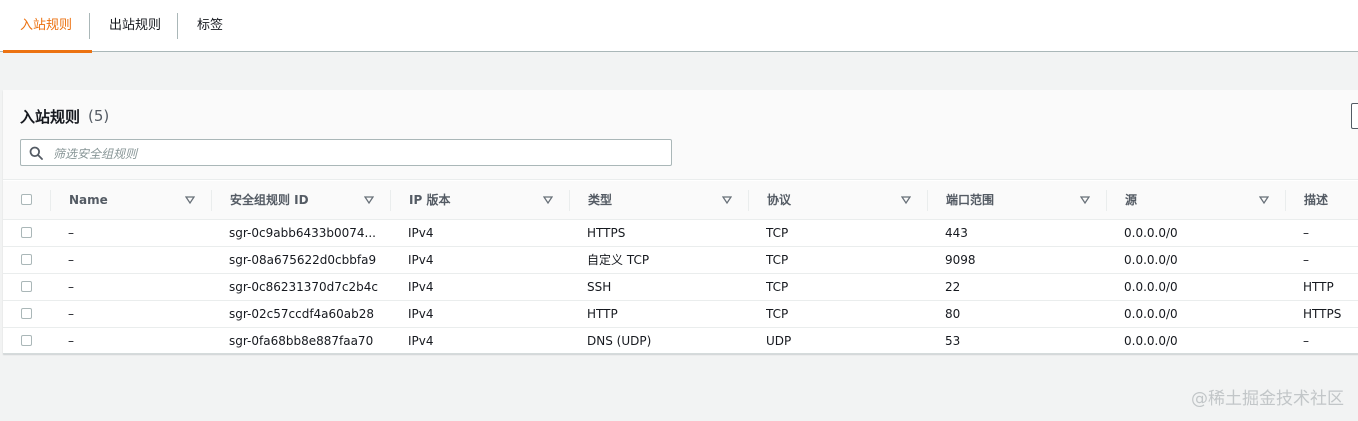 This screenshot has width=1358, height=421. What do you see at coordinates (304, 314) in the screenshot?
I see `cell-rule-id: sgr-02c57ccdf4a60ab28` at bounding box center [304, 314].